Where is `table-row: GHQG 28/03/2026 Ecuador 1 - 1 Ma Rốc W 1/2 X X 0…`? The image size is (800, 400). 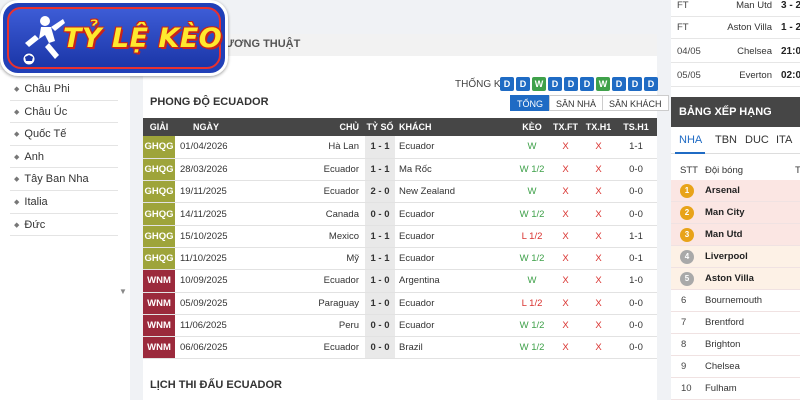 table-row: GHQG 28/03/2026 Ecuador 1 - 1 Ma Rốc W 1/2 X X 0… is located at coordinates (400, 170).